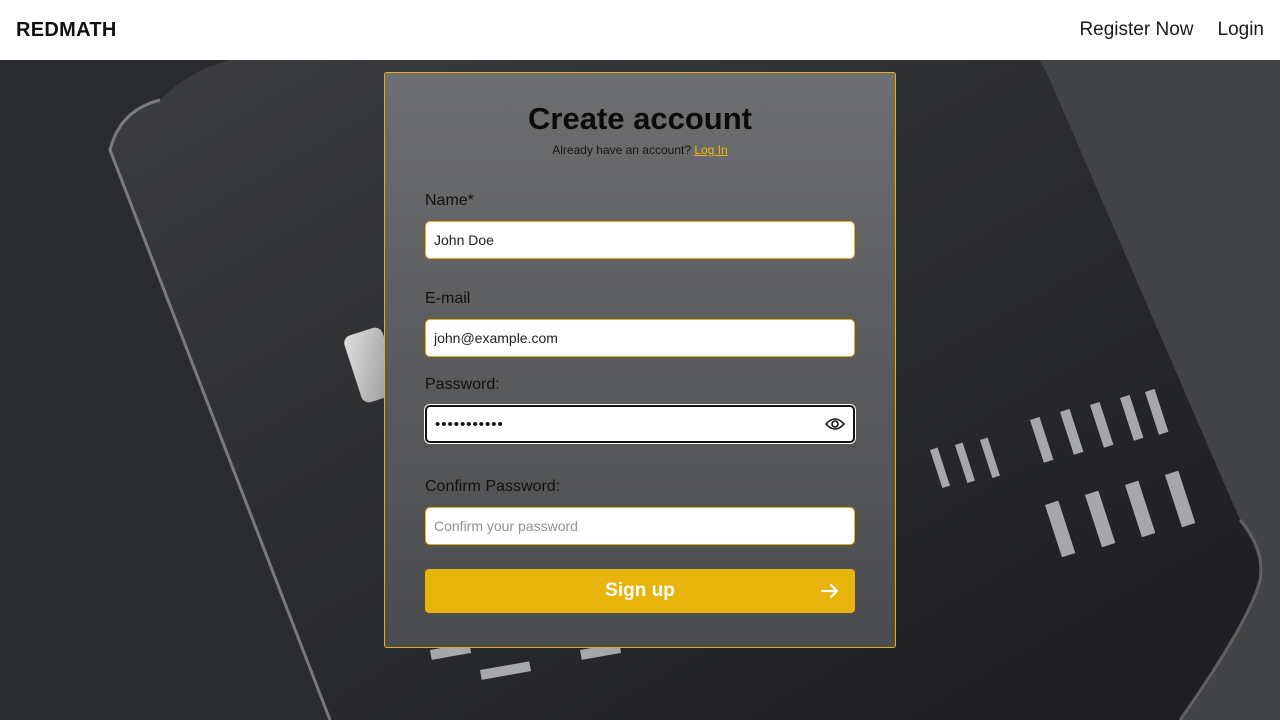 The image size is (1280, 720). Describe the element at coordinates (830, 591) in the screenshot. I see `arrow-right-icon` at that location.